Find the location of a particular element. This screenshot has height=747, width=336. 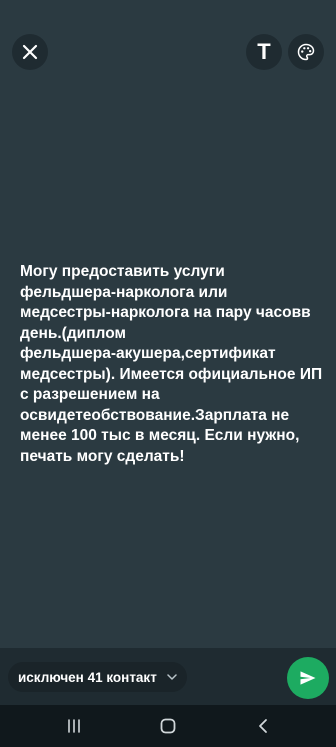

send-icon is located at coordinates (308, 678).